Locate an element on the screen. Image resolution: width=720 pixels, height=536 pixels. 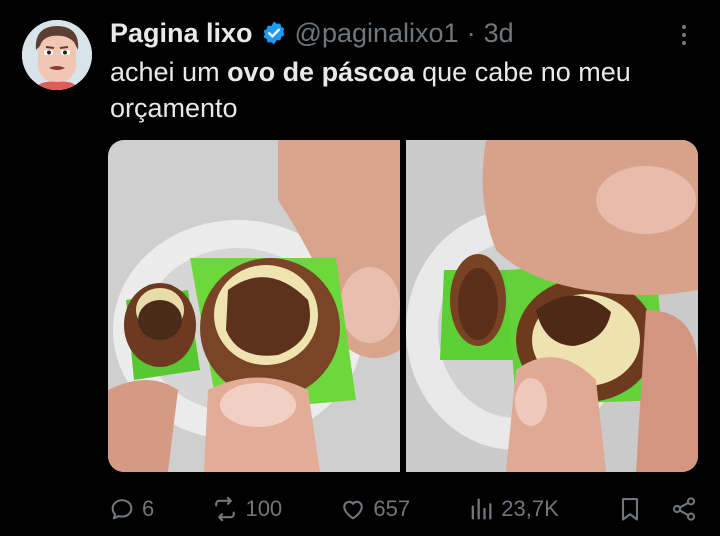
share-icon is located at coordinates (684, 509).